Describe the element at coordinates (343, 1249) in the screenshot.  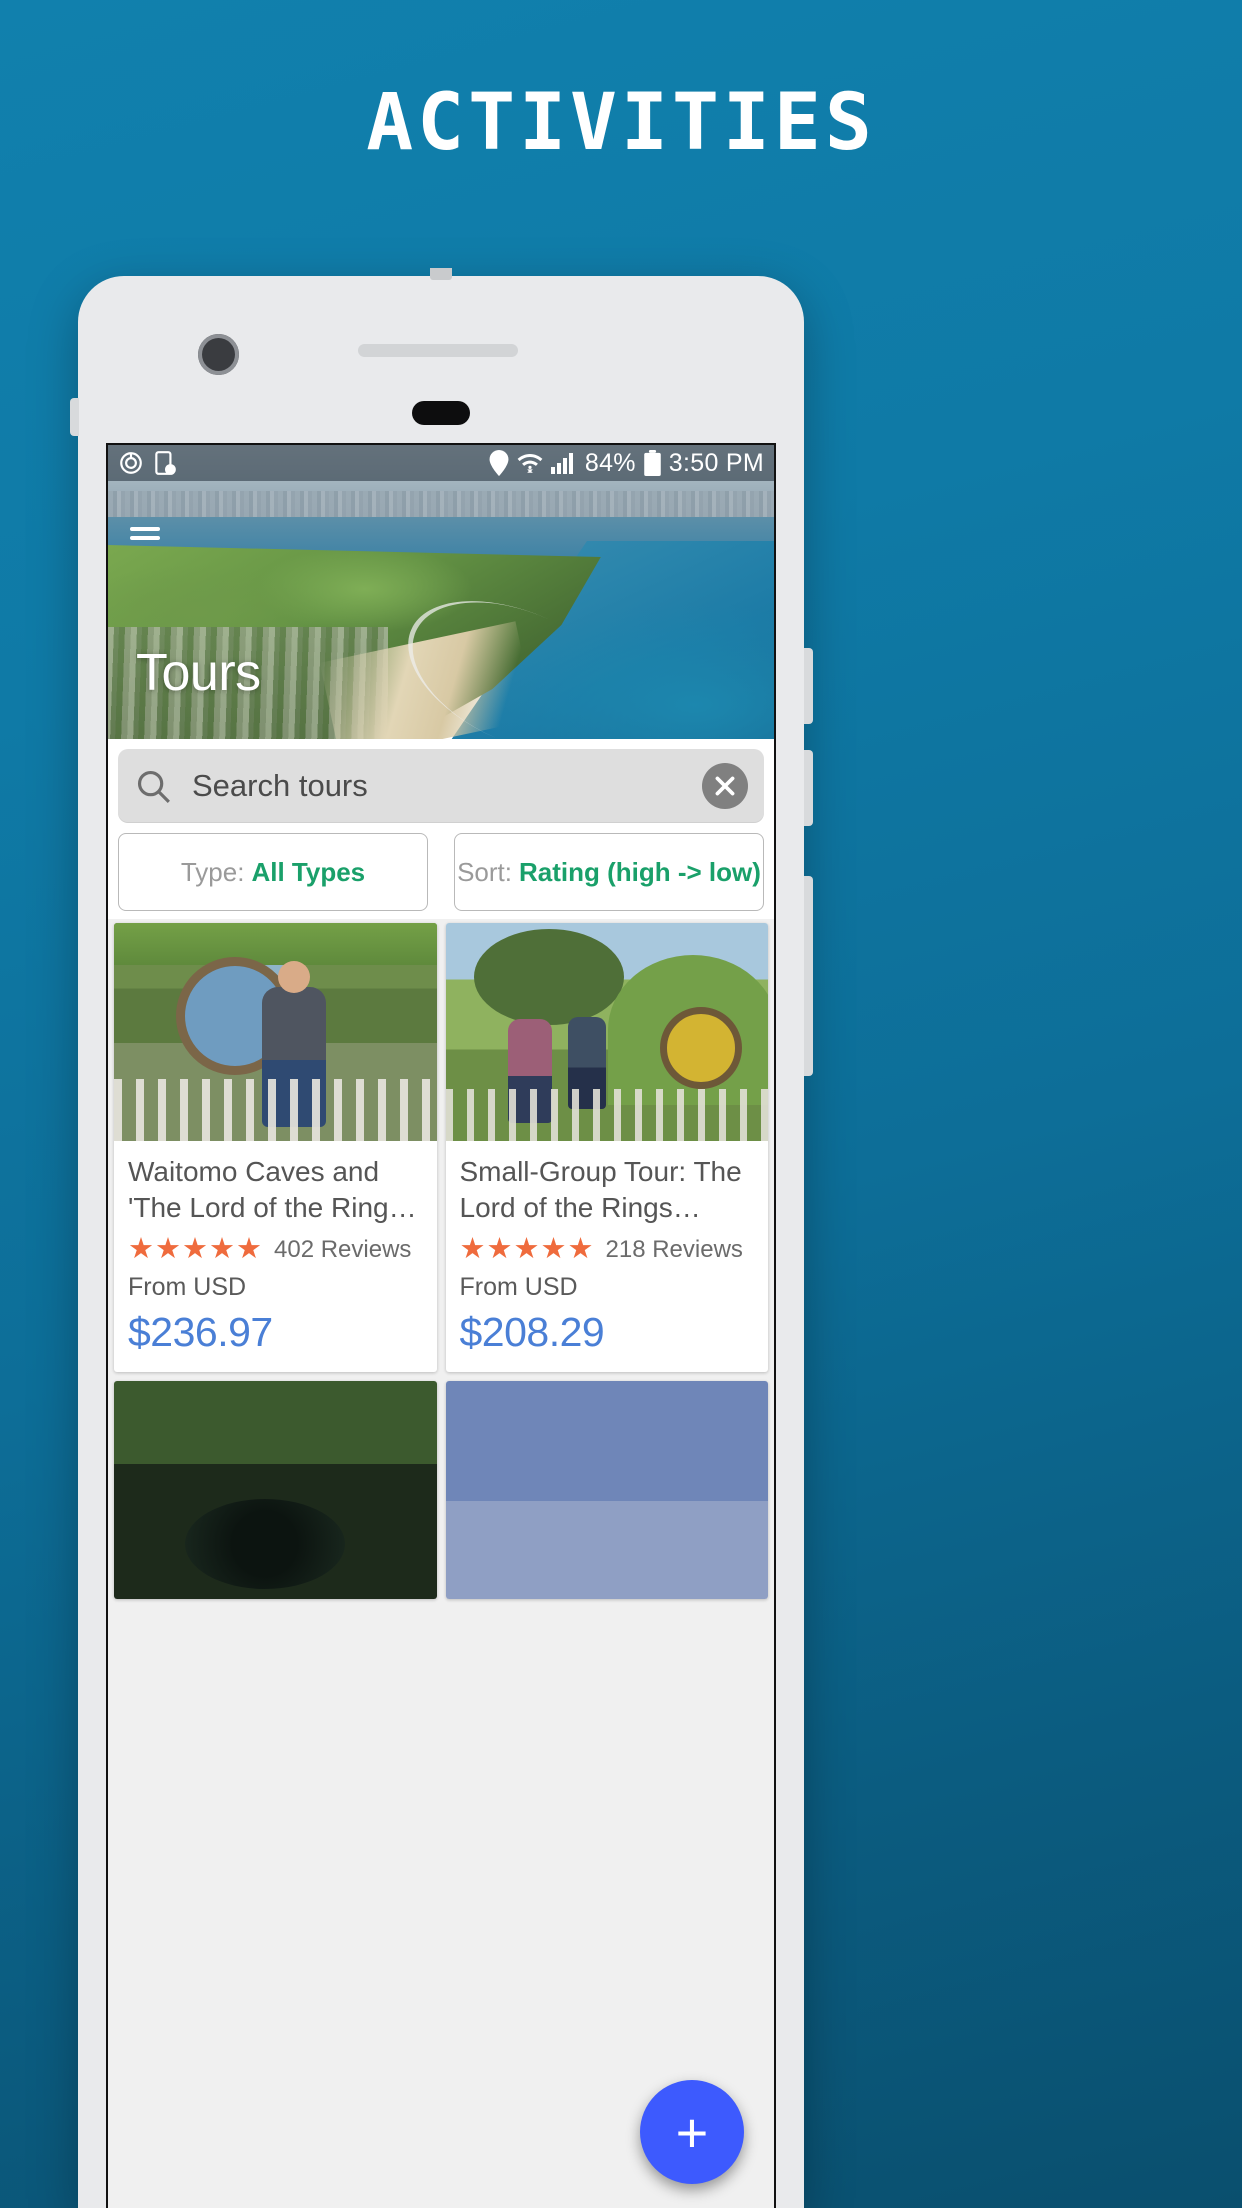
I see `review-count-label: 402 Reviews` at that location.